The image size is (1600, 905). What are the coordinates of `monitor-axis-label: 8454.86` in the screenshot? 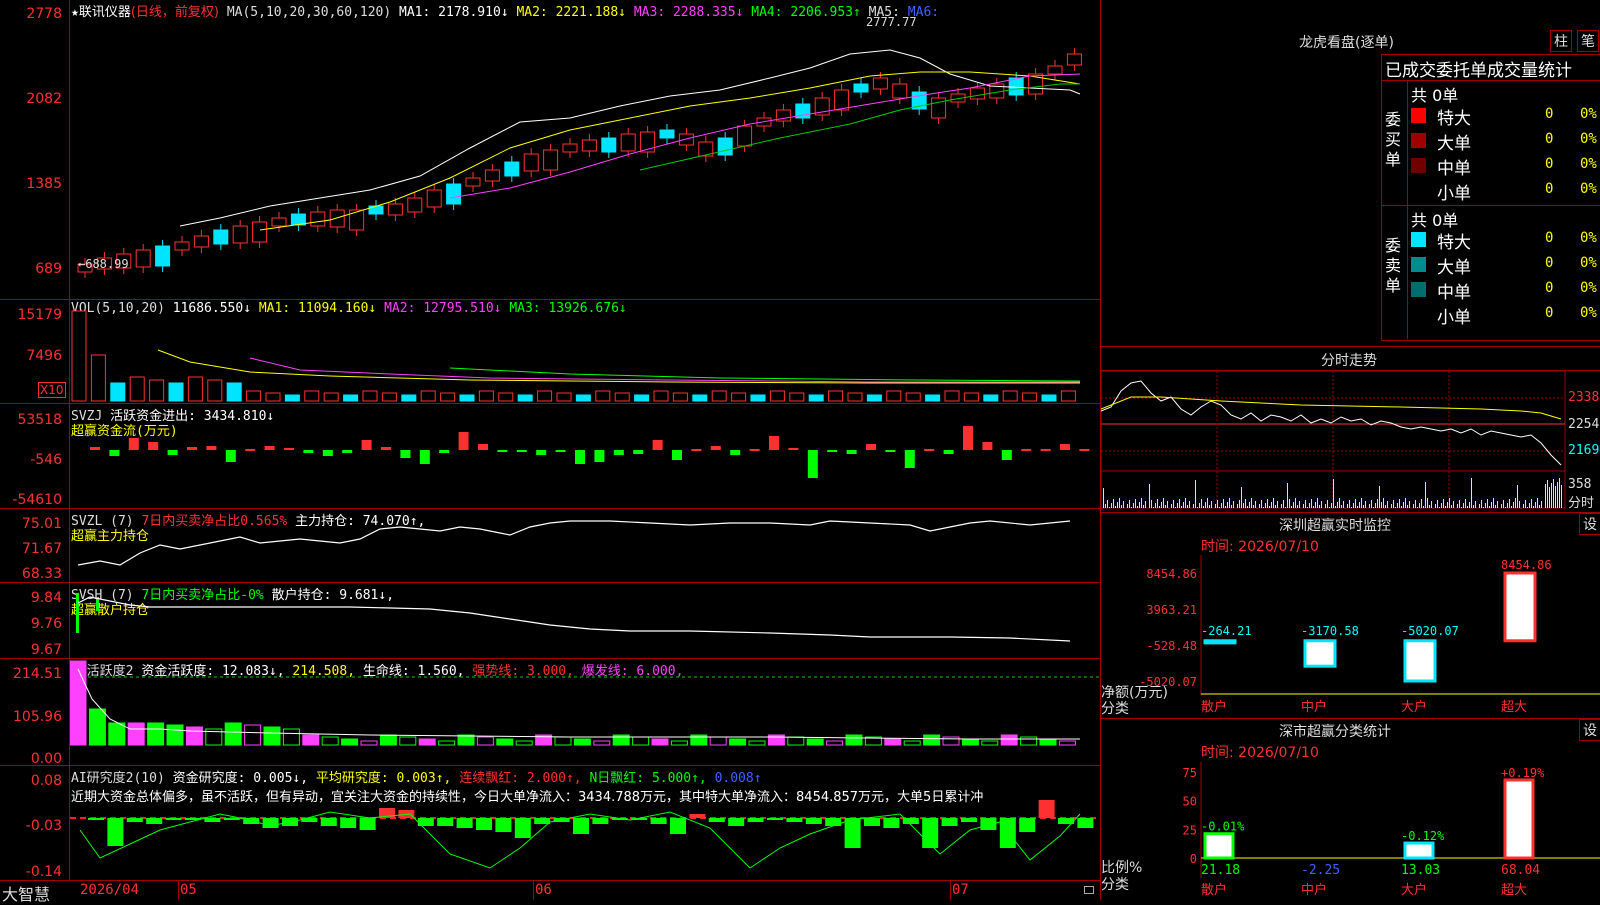 It's located at (1171, 574).